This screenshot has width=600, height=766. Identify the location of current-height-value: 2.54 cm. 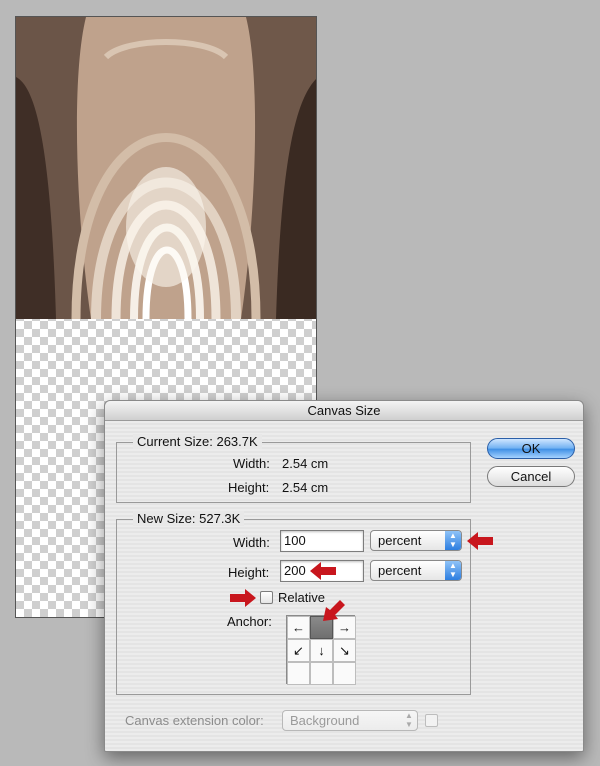
(305, 487).